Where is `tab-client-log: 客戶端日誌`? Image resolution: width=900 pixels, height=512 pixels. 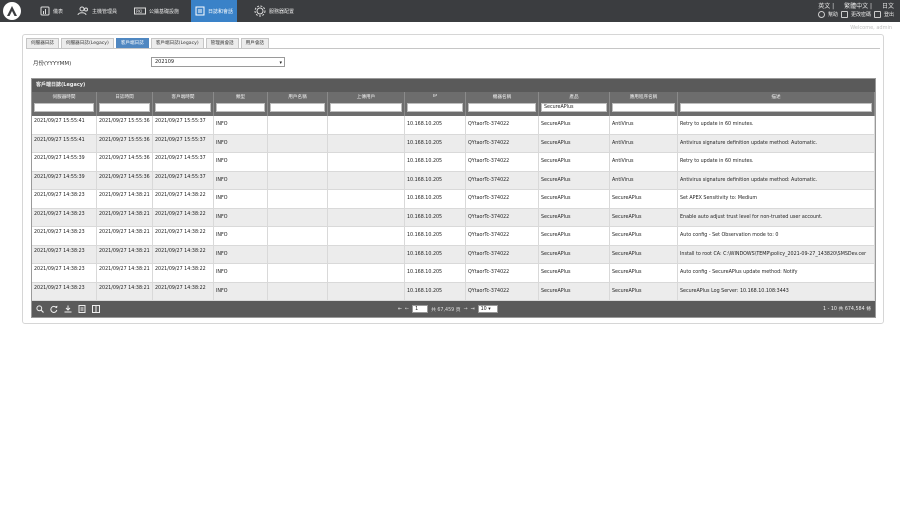
tab-client-log: 客戶端日誌 is located at coordinates (132, 43).